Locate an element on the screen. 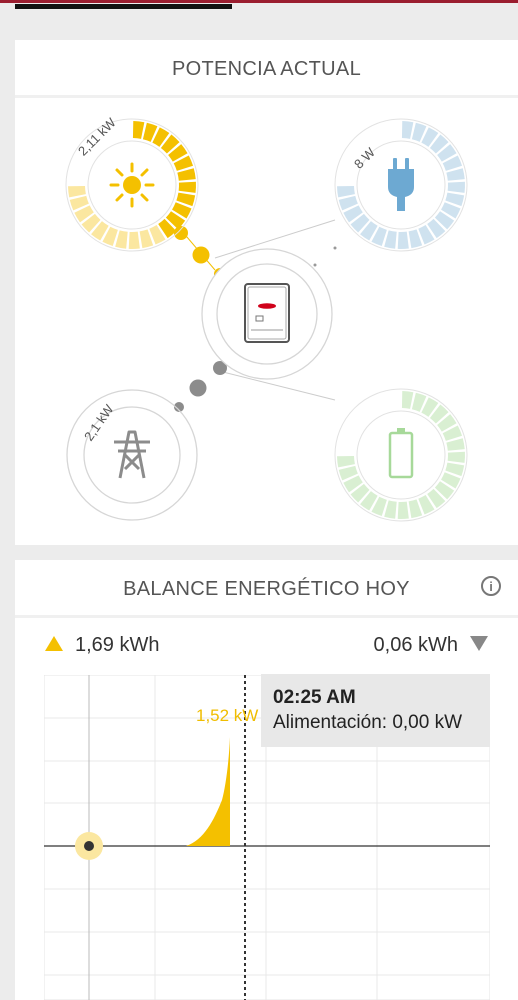  tooltip-feed-in: Alimentación: 0,00 kW is located at coordinates (368, 722).